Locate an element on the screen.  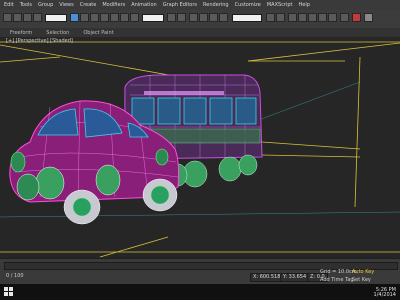
rendered-frame-window-icon is located at coordinates (356, 17).